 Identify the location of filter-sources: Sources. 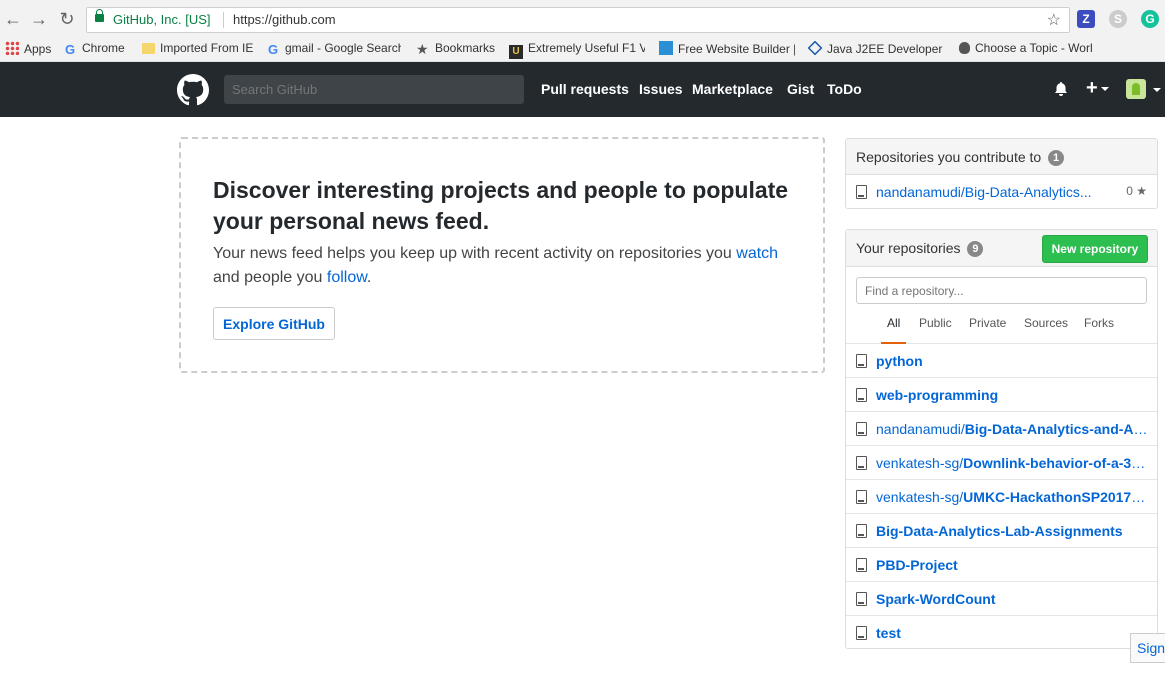
(1046, 330).